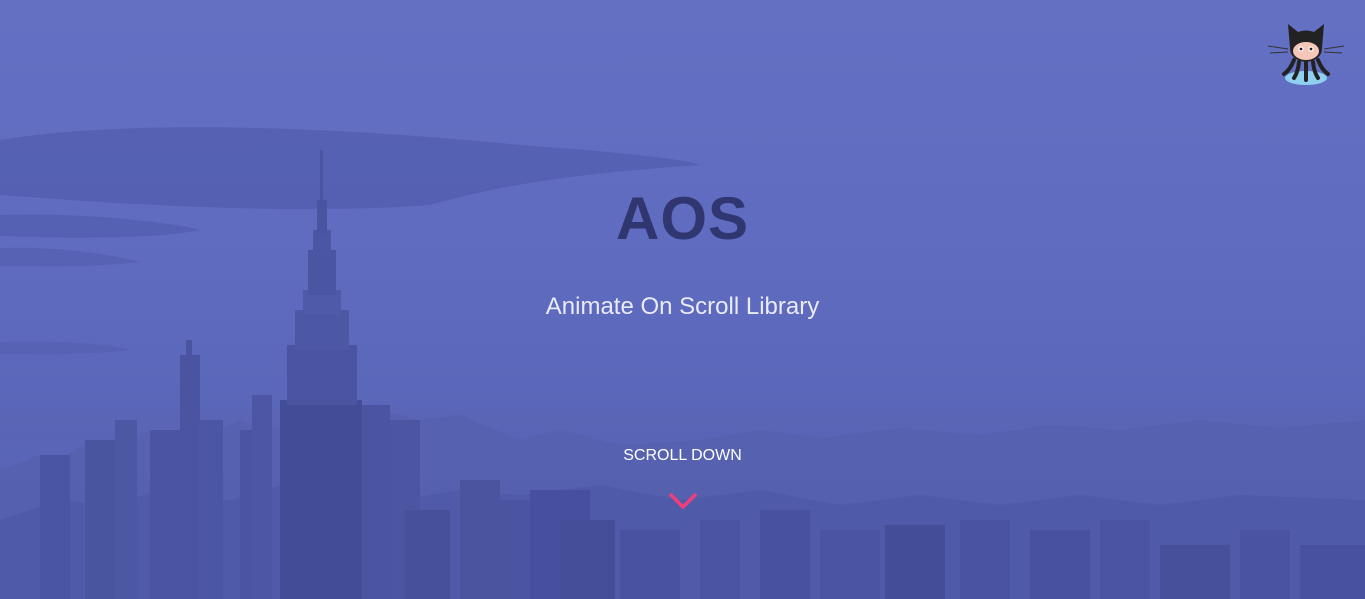  I want to click on chevron-down-icon, so click(683, 501).